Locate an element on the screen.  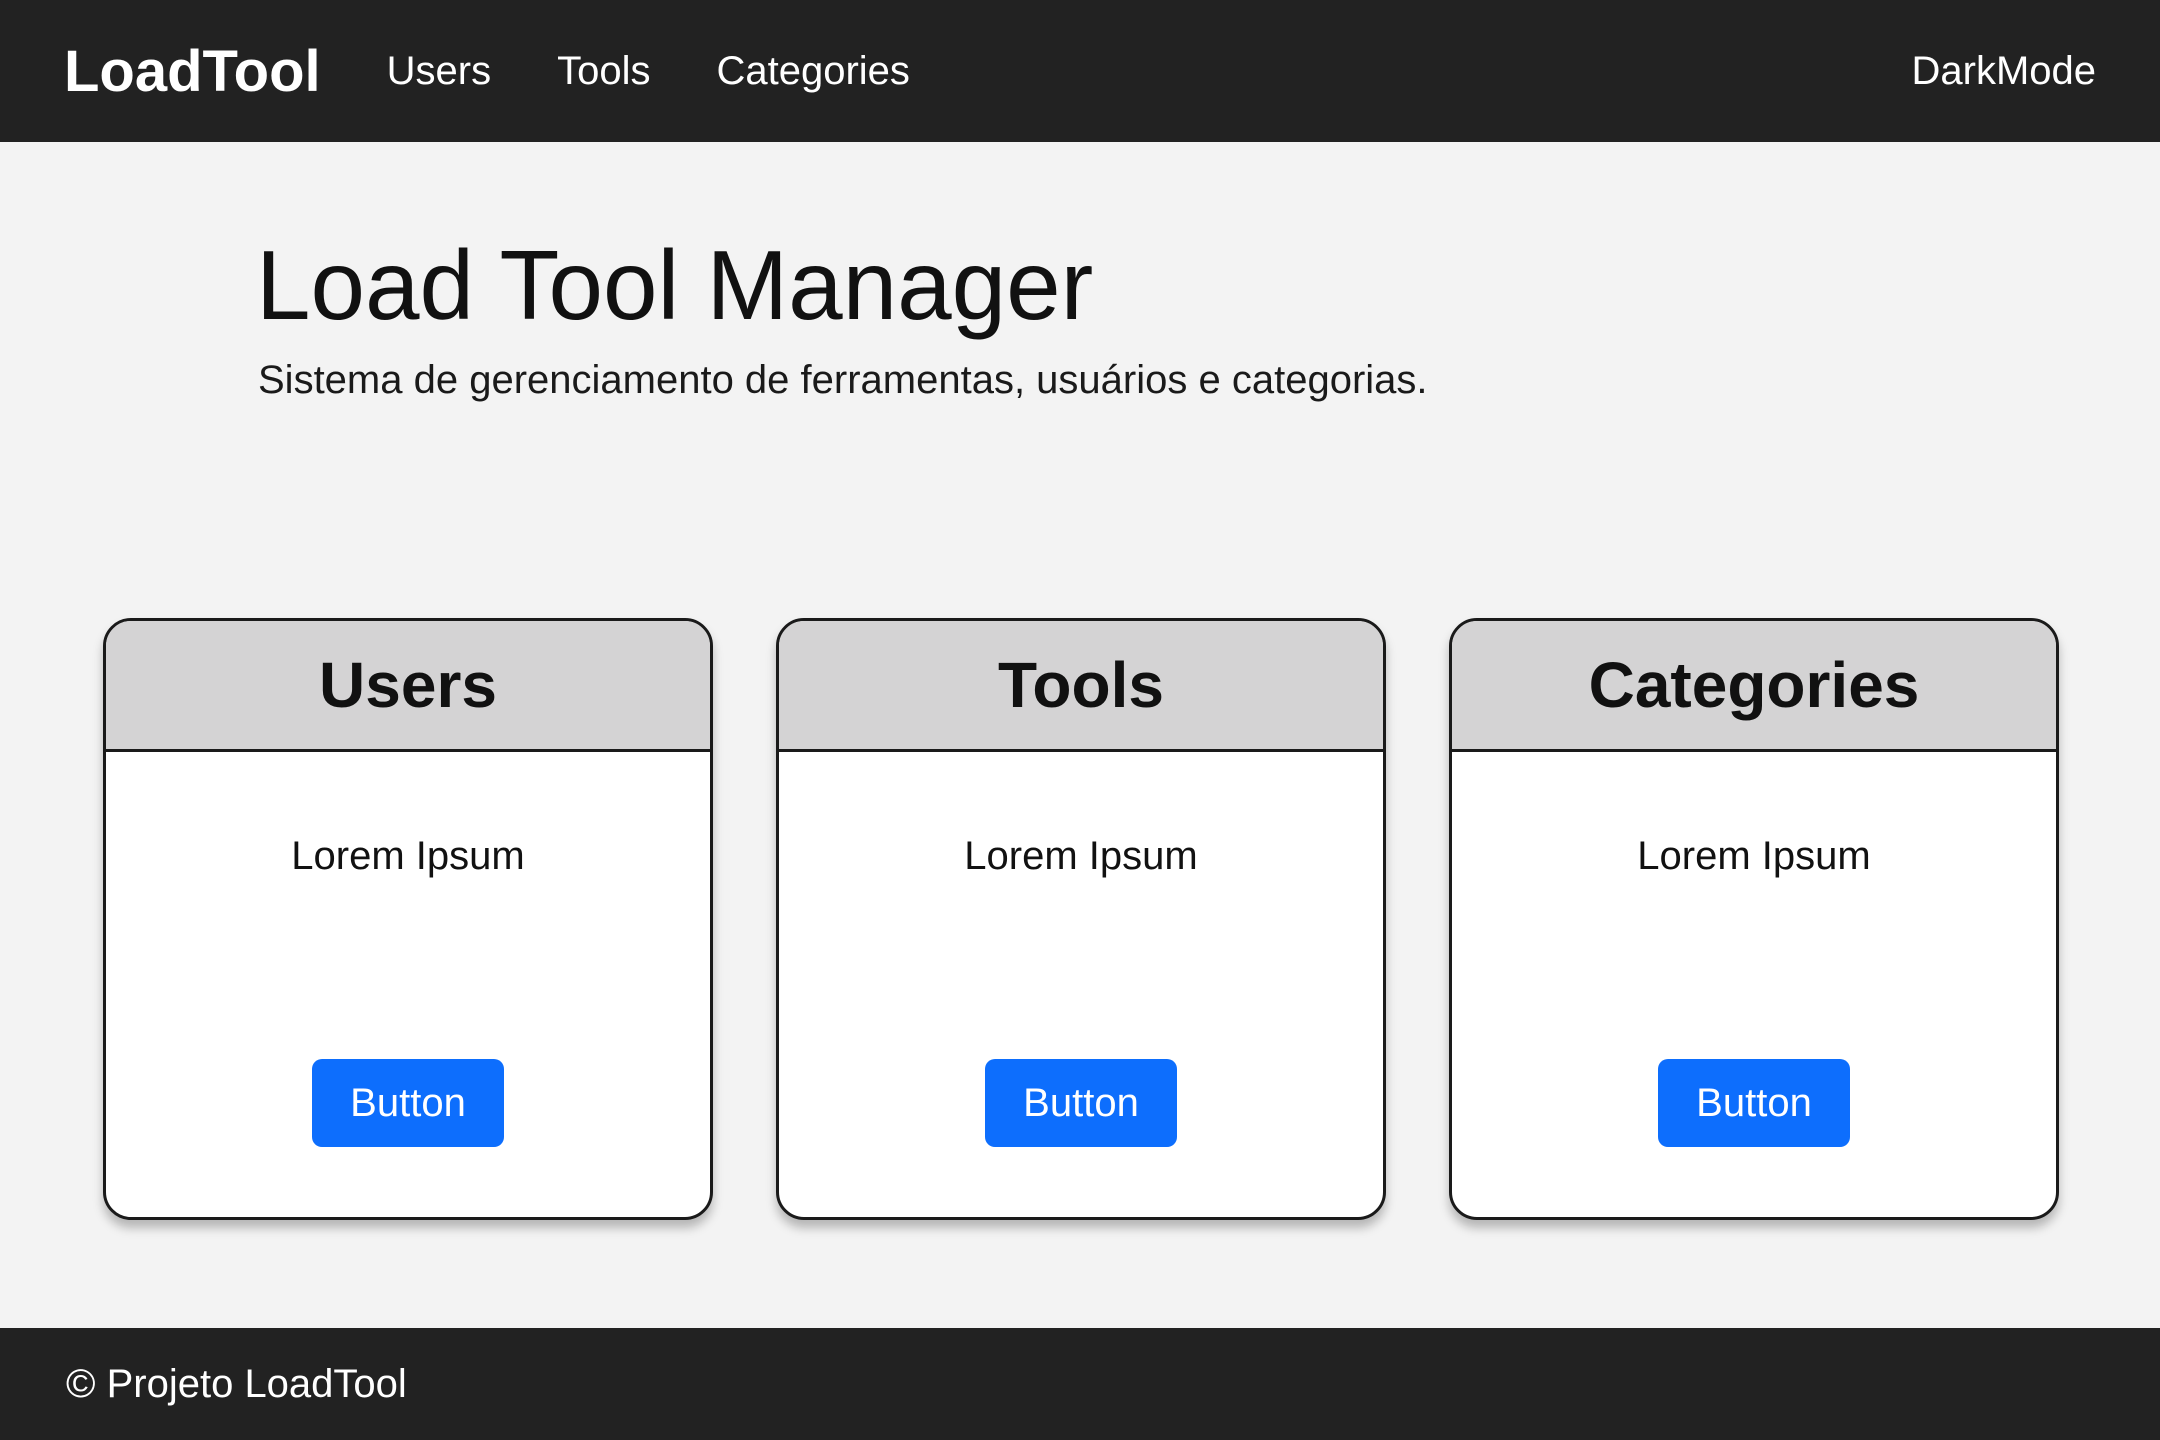
users-card-button: Button is located at coordinates (408, 1103).